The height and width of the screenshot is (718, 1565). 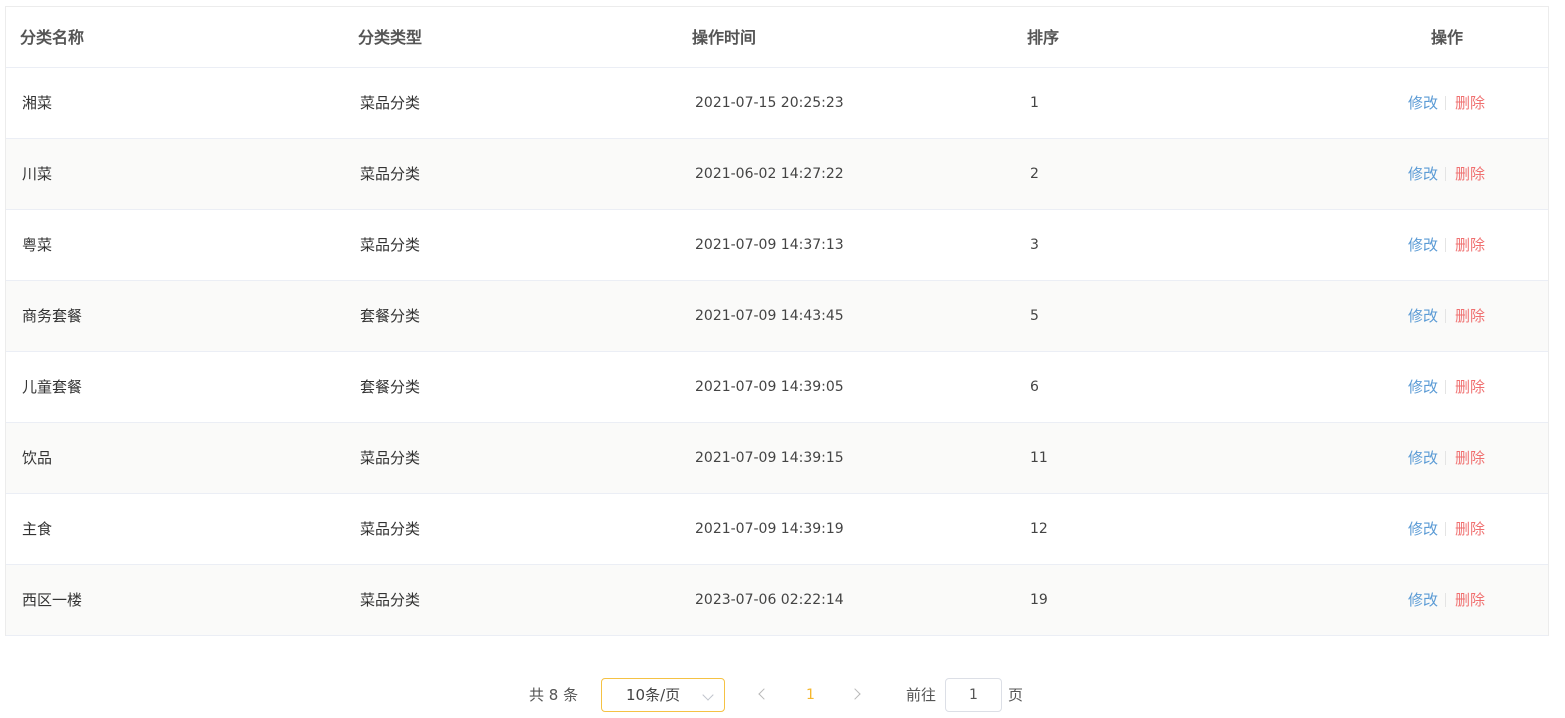 I want to click on total-count: 共 8 条, so click(x=554, y=695).